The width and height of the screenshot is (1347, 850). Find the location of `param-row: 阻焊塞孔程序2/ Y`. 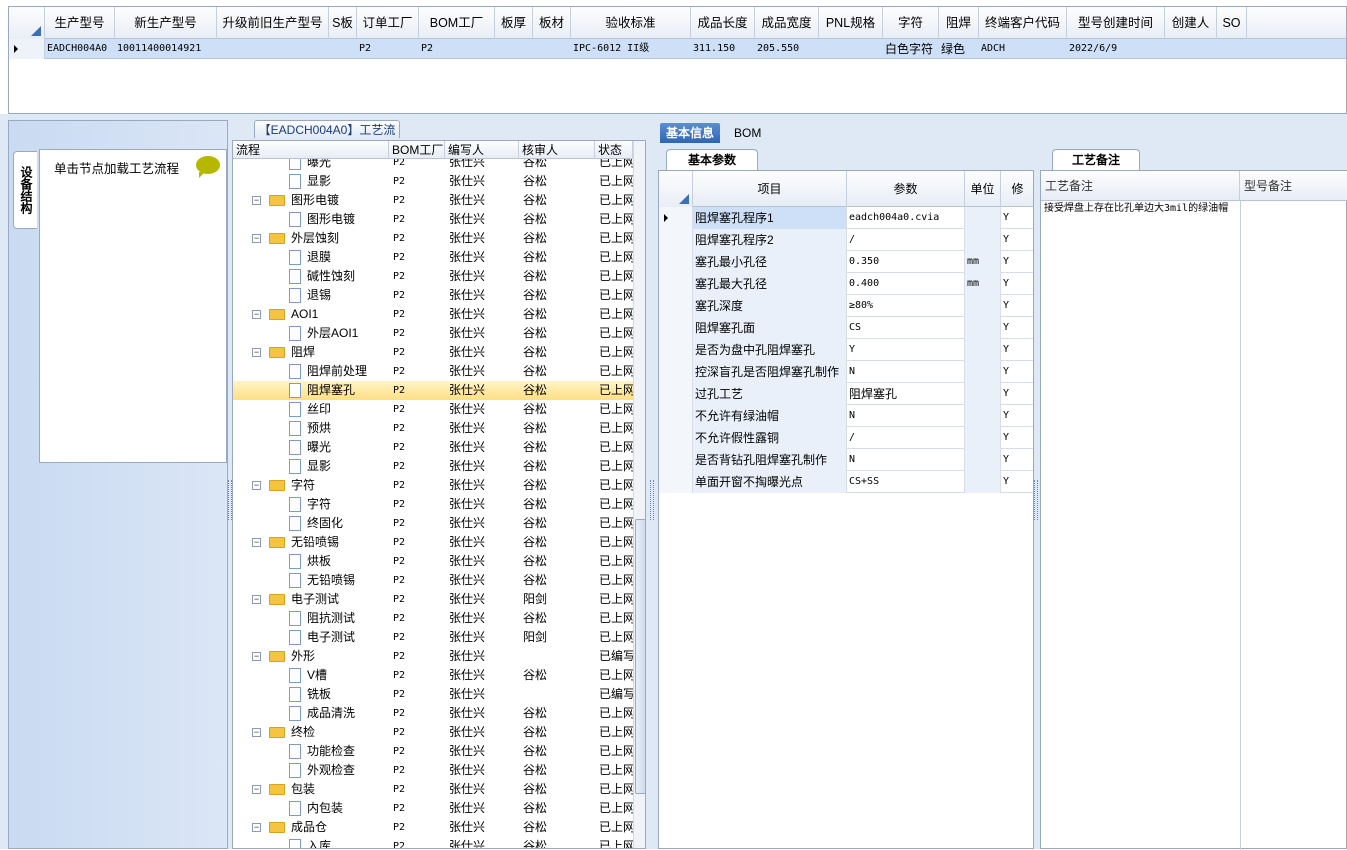

param-row: 阻焊塞孔程序2/ Y is located at coordinates (846, 240).